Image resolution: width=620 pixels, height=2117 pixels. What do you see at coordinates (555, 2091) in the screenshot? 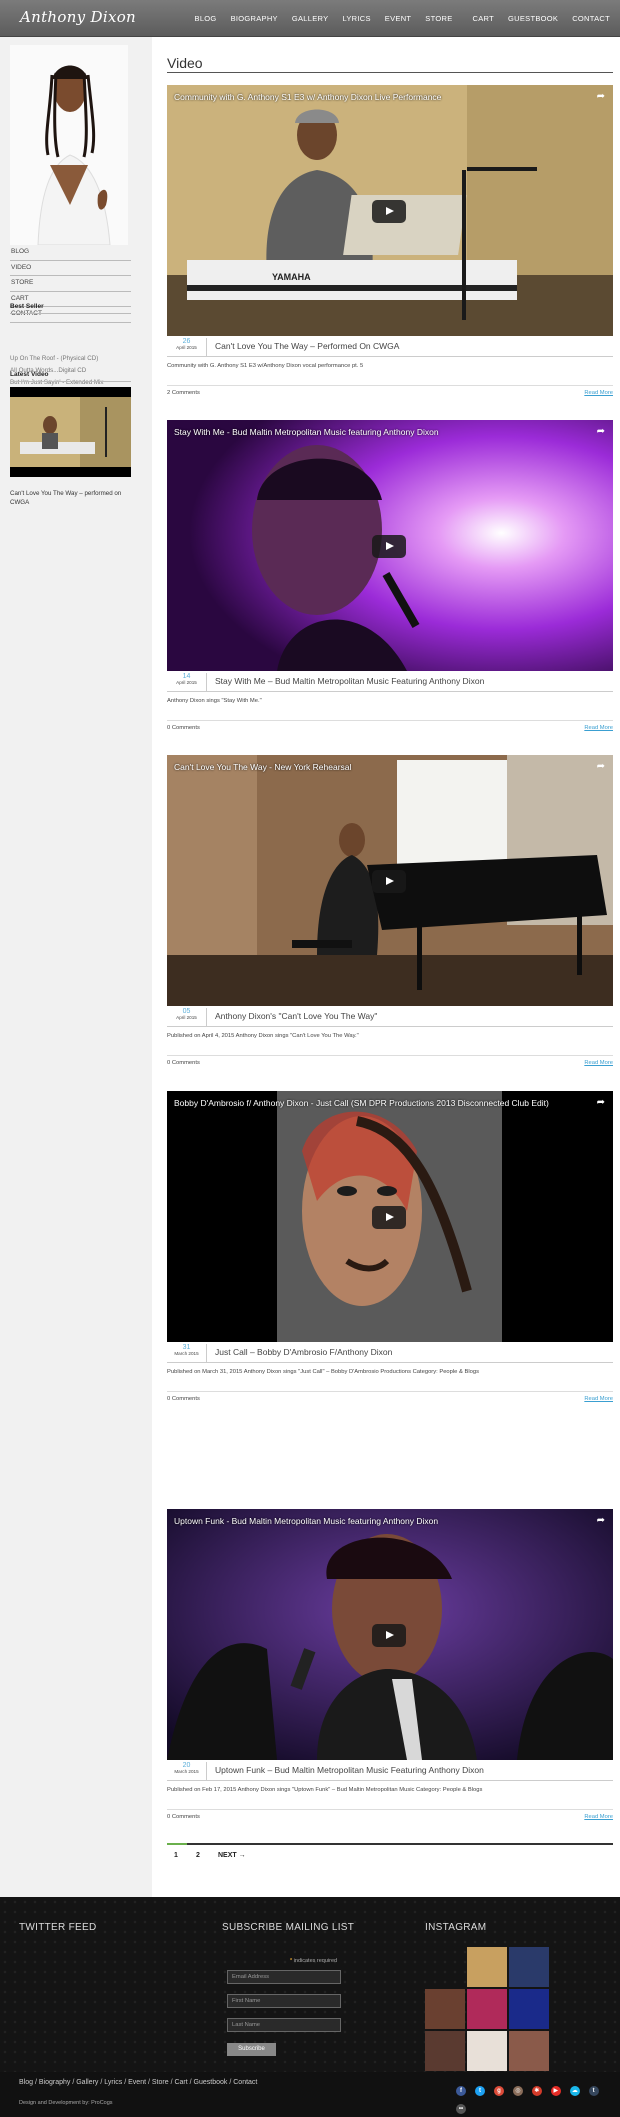
I see `youtube-icon: ▶` at bounding box center [555, 2091].